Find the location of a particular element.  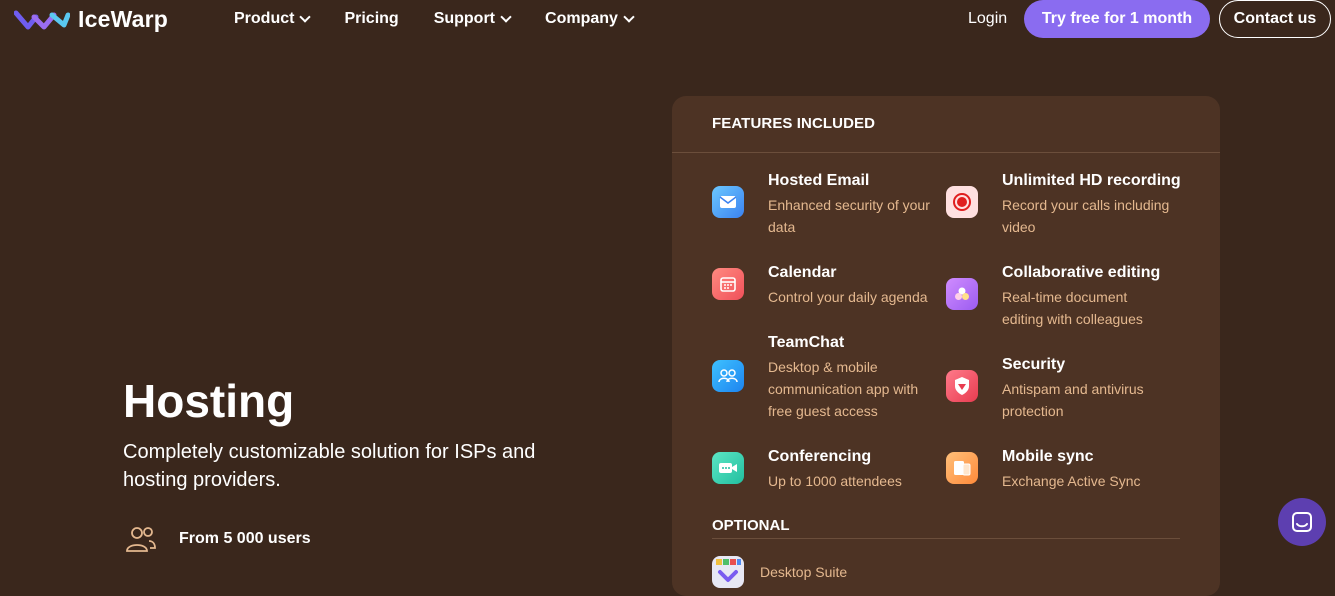

feature-title: Collaborative editing is located at coordinates (1081, 272).